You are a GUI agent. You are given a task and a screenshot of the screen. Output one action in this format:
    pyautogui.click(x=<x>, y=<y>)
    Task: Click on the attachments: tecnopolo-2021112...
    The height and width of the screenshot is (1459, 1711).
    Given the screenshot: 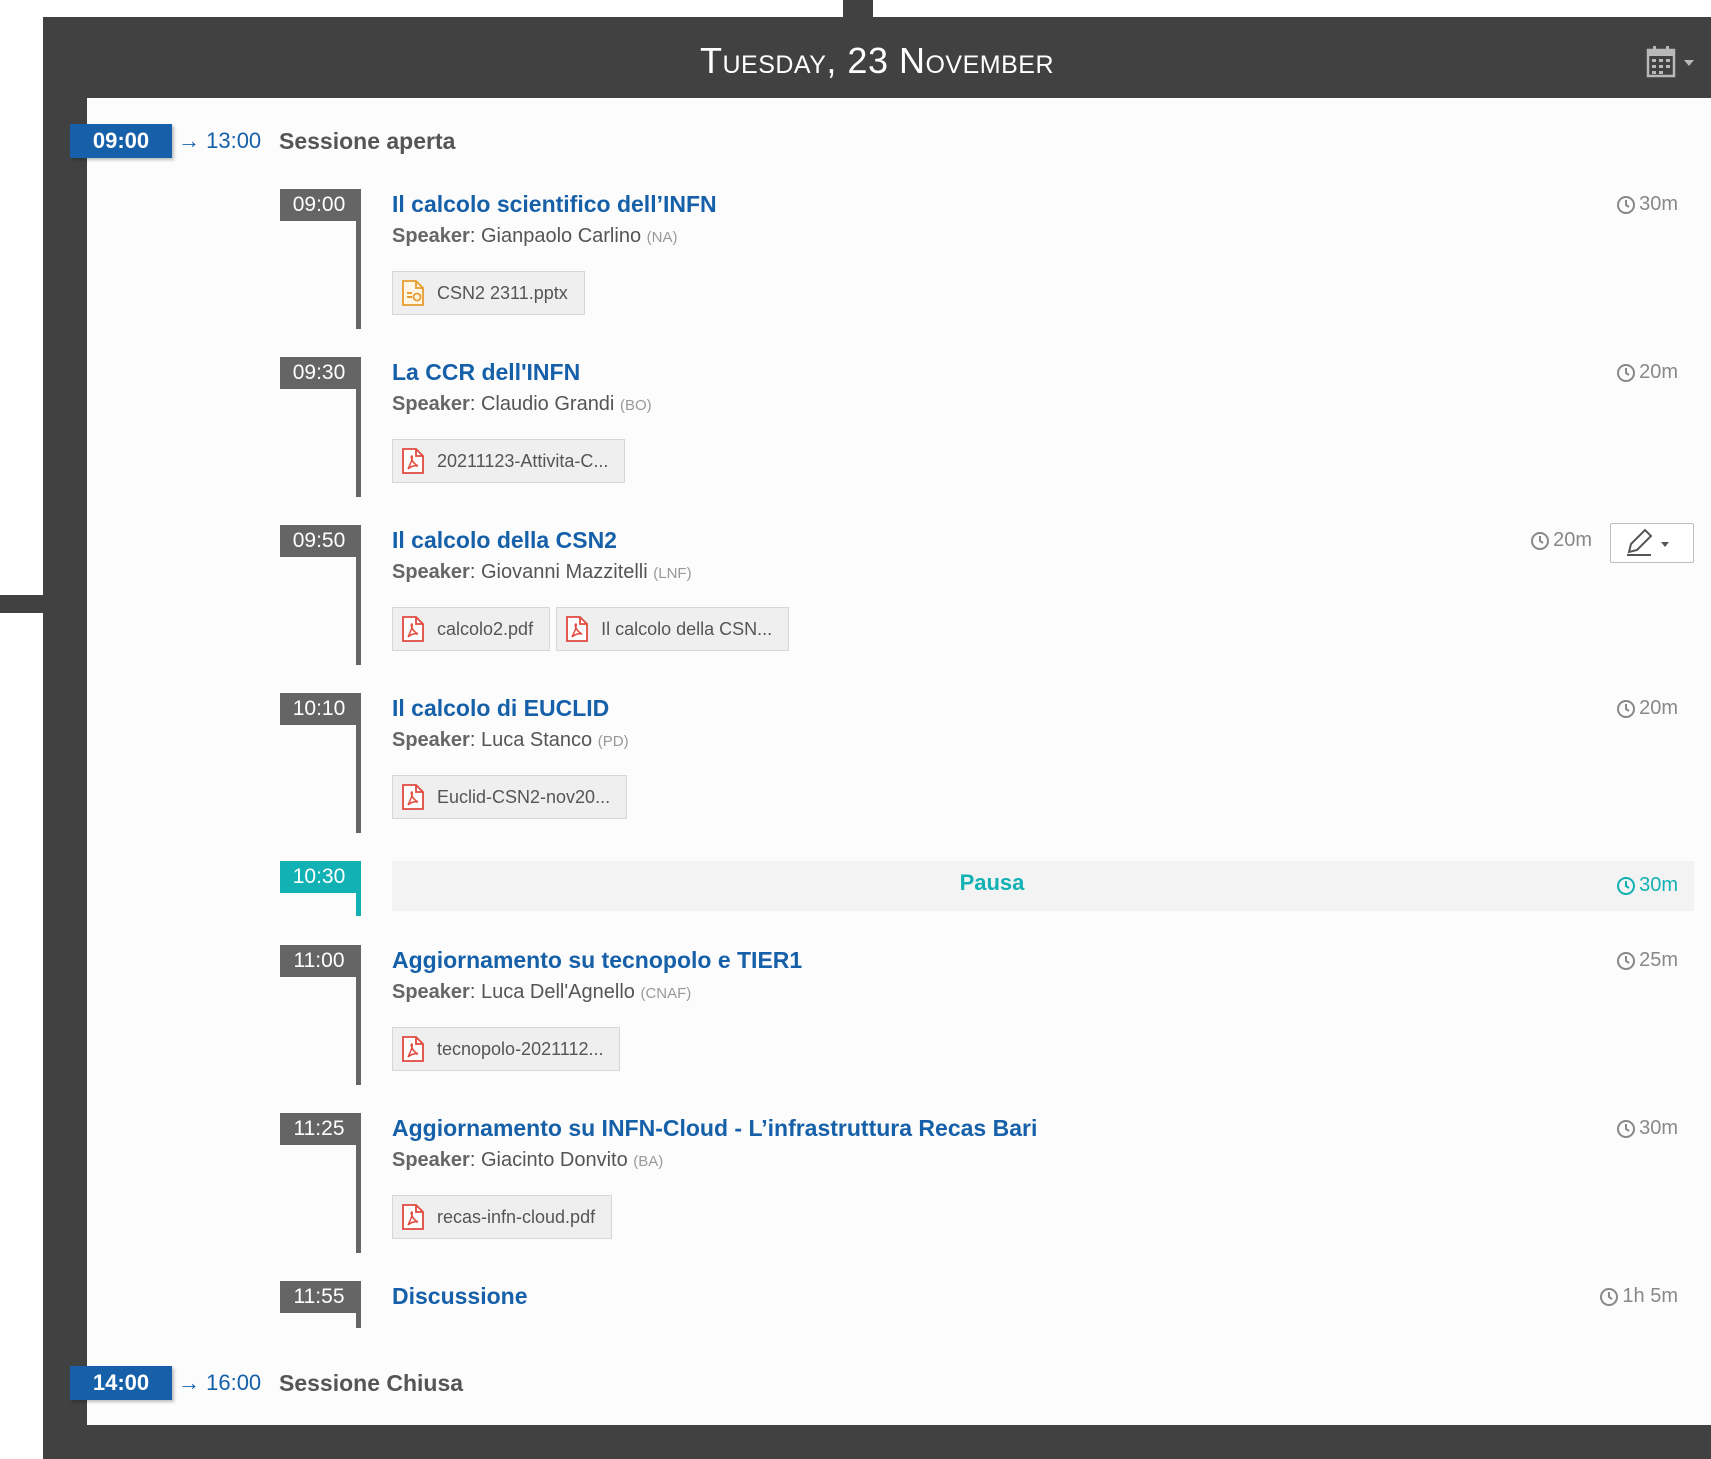 What is the action you would take?
    pyautogui.click(x=506, y=1049)
    